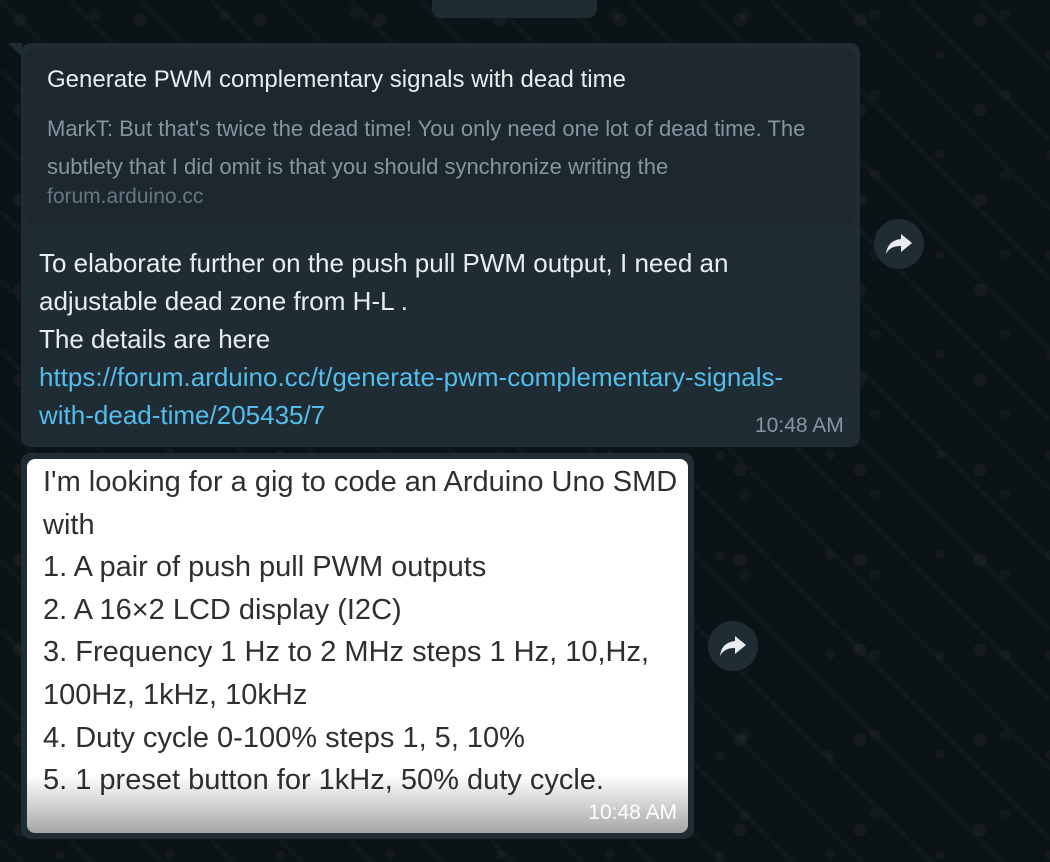  I want to click on image-message-timestamp: 10:48 AM, so click(632, 812).